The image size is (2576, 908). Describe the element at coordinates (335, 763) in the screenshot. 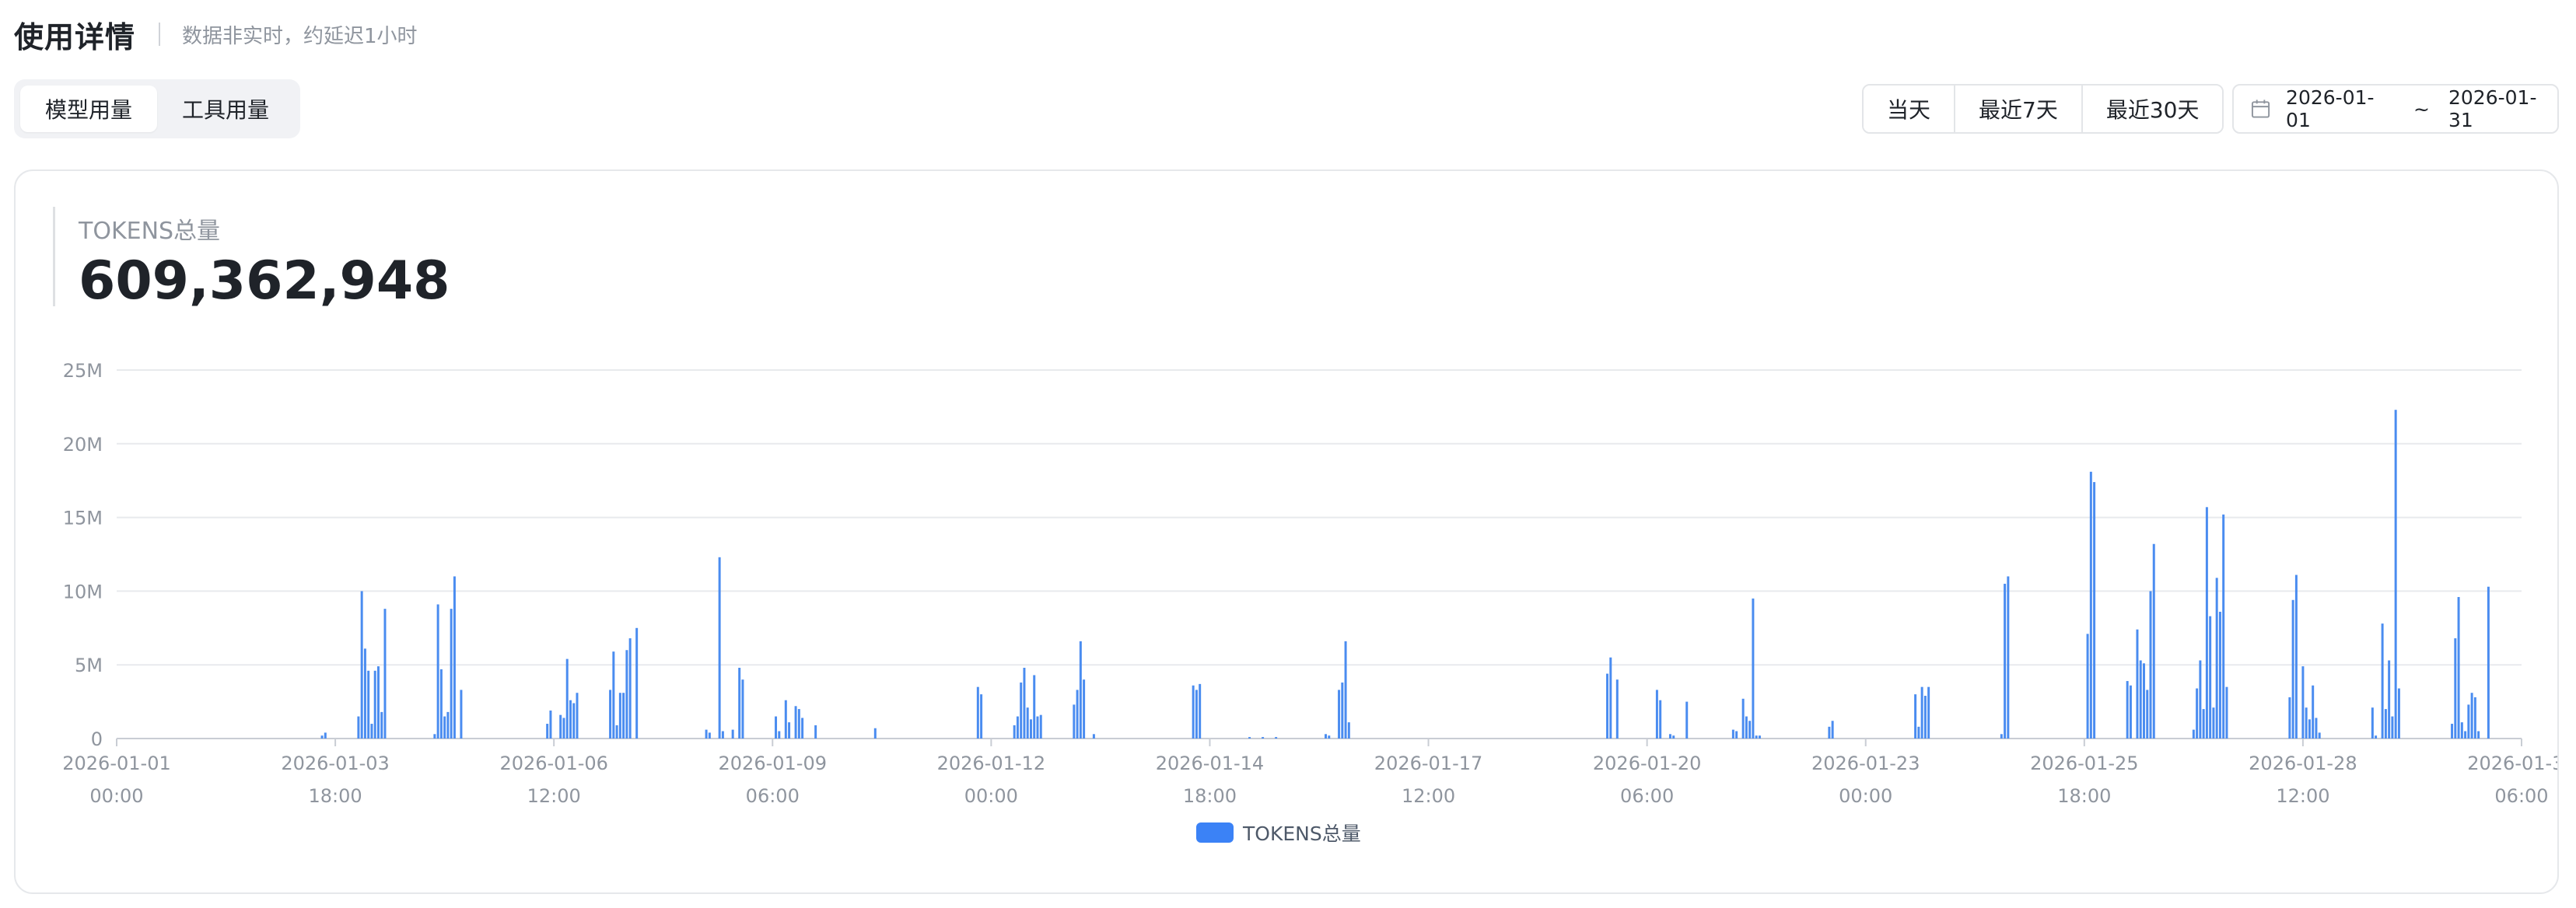

I see `x-tick-date-label: 2026-01-03` at that location.